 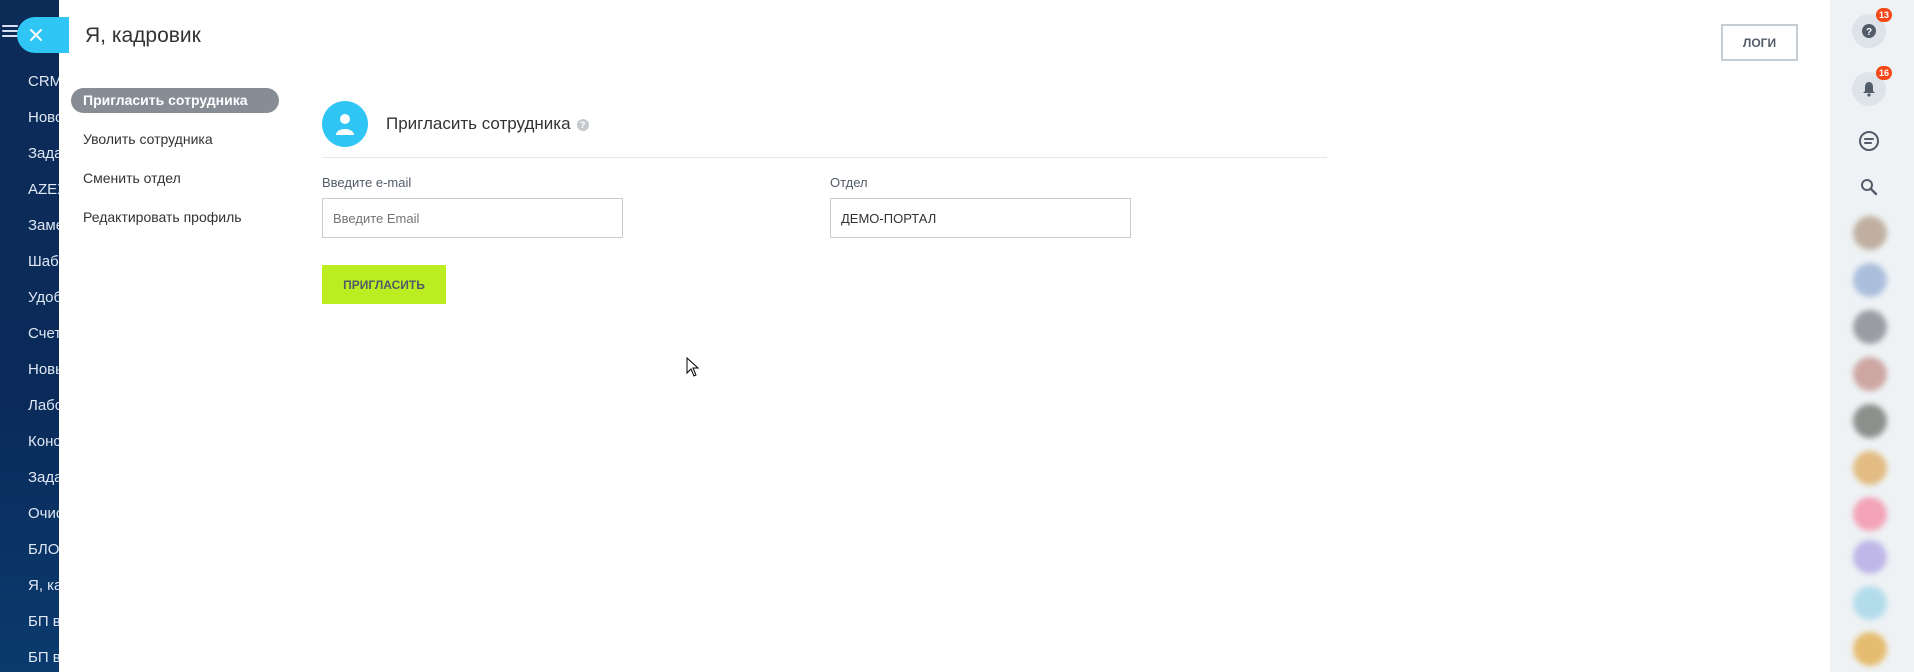 I want to click on portal-menu-item: Новы, so click(x=44, y=378).